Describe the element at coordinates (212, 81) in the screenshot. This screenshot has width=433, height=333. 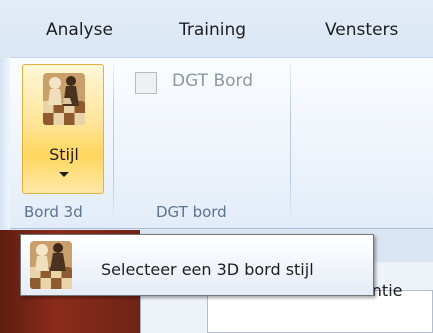
I see `dgt-board-checkbox-label: DGT Bord` at that location.